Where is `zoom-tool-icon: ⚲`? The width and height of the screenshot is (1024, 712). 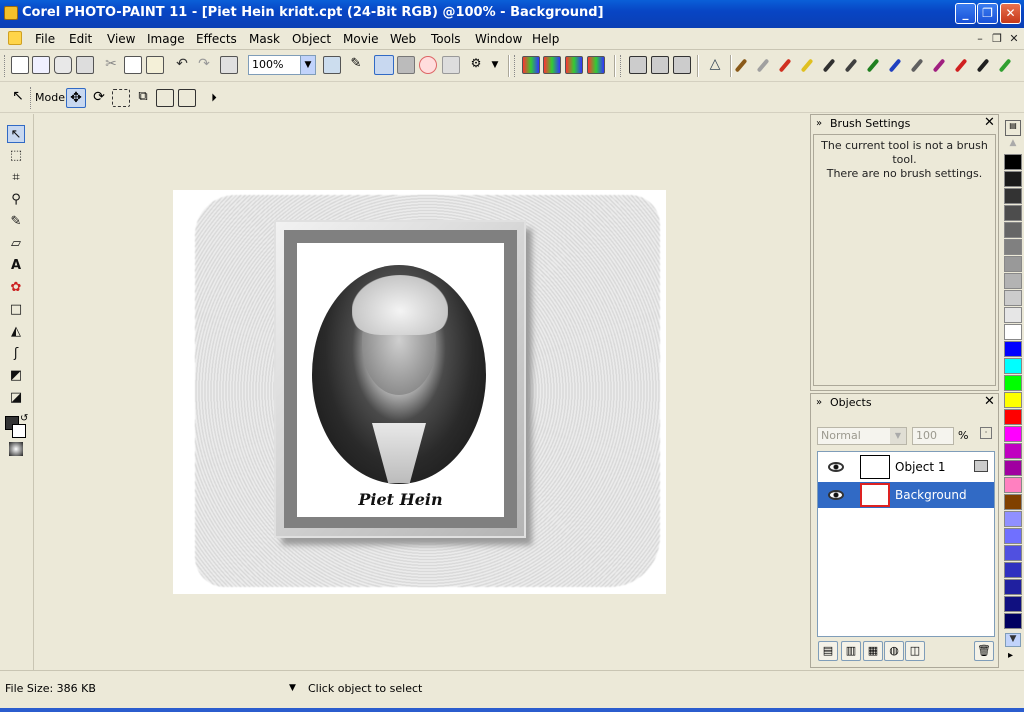 zoom-tool-icon: ⚲ is located at coordinates (16, 200).